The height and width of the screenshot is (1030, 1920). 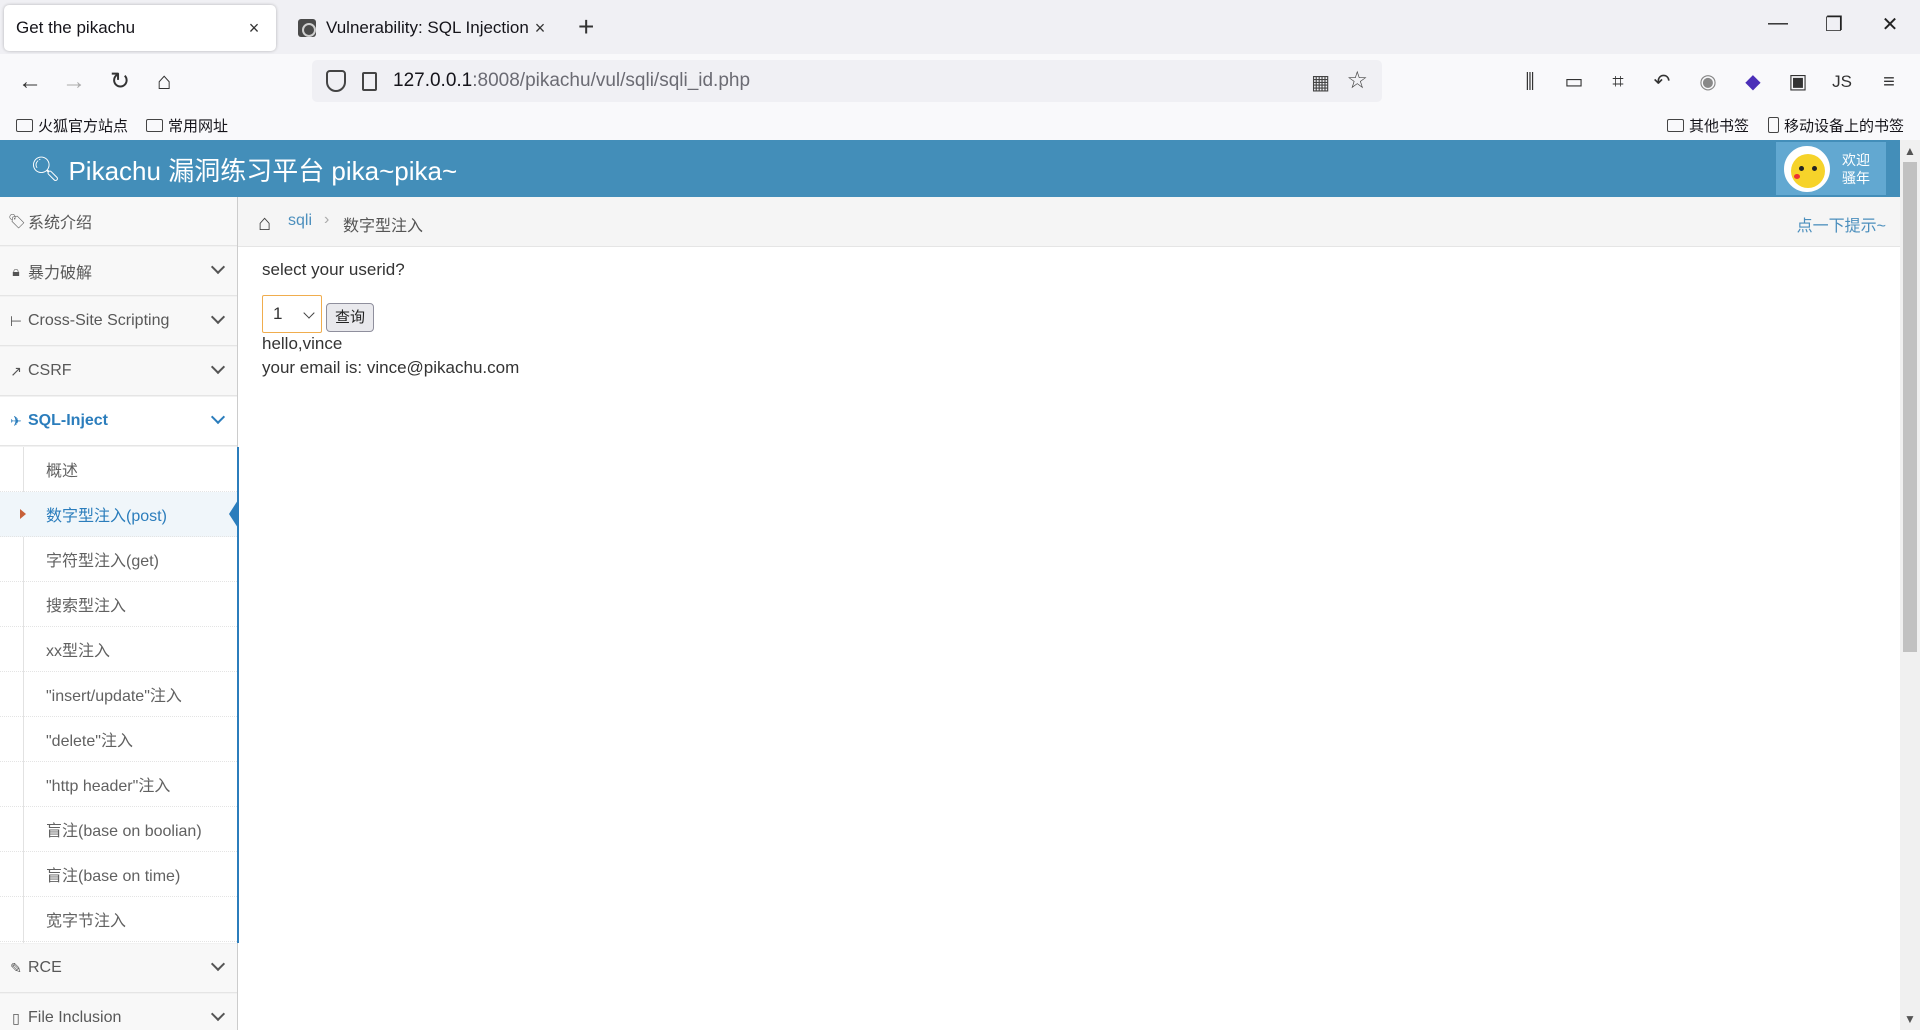 I want to click on greeting-line-1: 欢迎, so click(x=1856, y=159).